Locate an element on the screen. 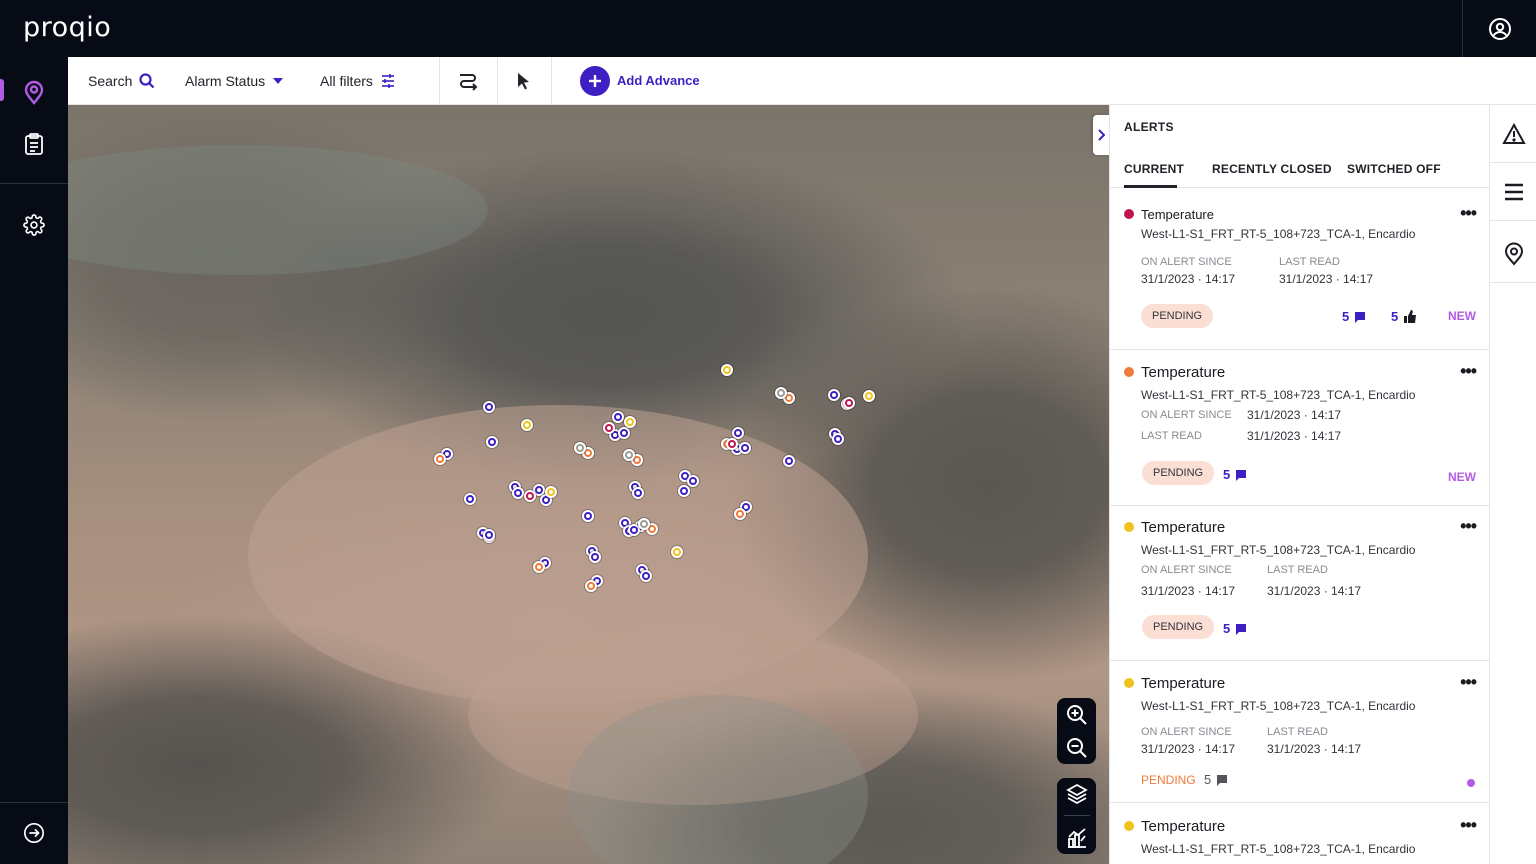 The image size is (1536, 864). logout-icon is located at coordinates (34, 833).